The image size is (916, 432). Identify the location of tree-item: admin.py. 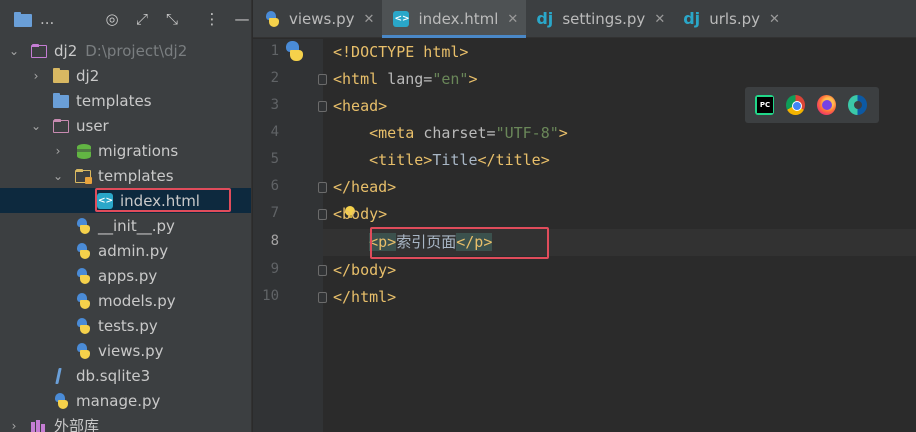
(125, 250).